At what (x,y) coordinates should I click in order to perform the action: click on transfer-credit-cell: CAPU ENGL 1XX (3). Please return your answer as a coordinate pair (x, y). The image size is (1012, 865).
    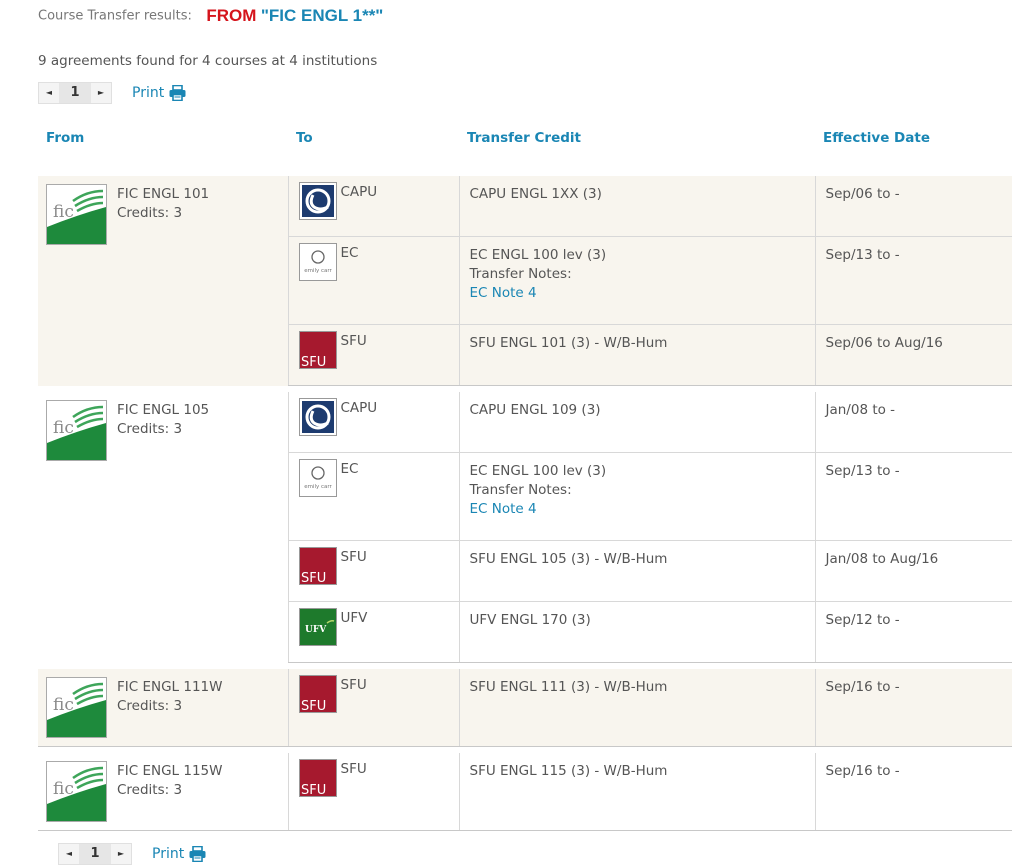
    Looking at the image, I should click on (636, 206).